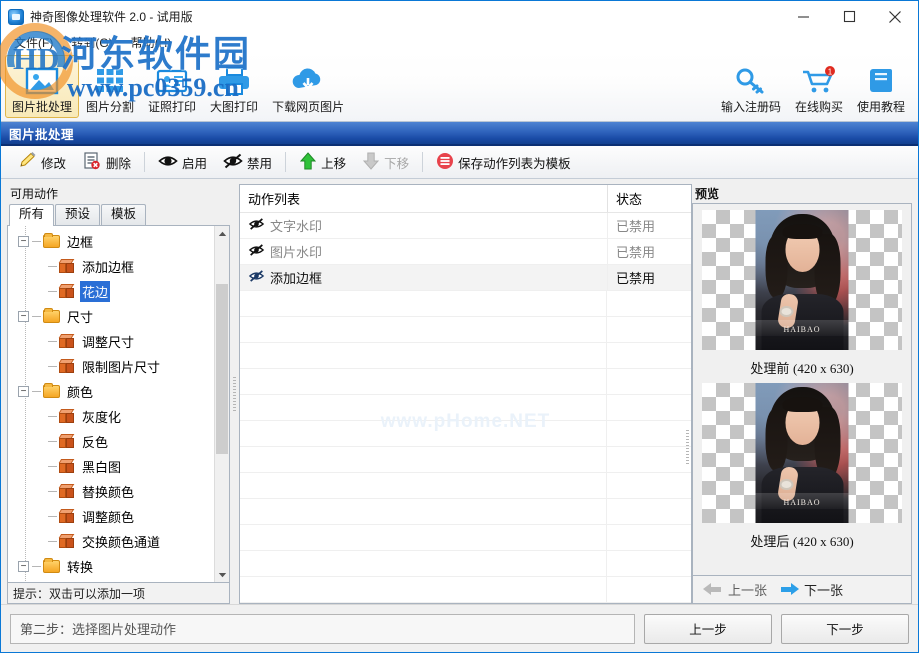 The height and width of the screenshot is (653, 919). What do you see at coordinates (234, 86) in the screenshot?
I see `ribbon-item-large-print: 大图打印` at bounding box center [234, 86].